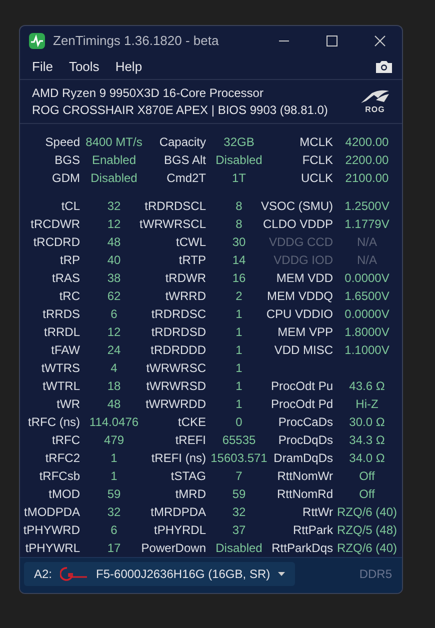  I want to click on timing-value: 6, so click(114, 530).